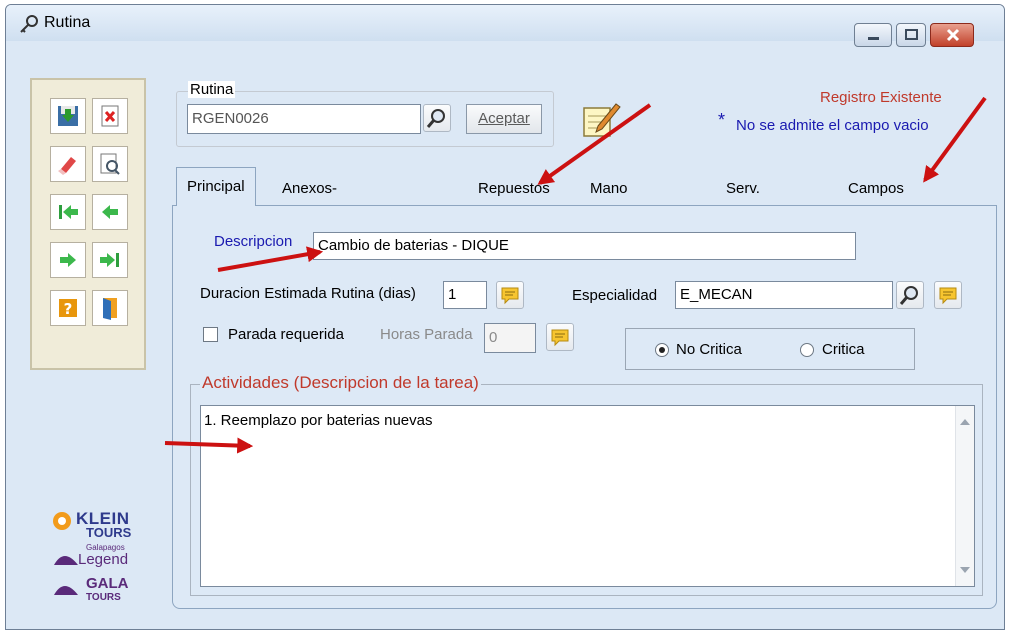 The height and width of the screenshot is (633, 1013). I want to click on save-icon, so click(68, 116).